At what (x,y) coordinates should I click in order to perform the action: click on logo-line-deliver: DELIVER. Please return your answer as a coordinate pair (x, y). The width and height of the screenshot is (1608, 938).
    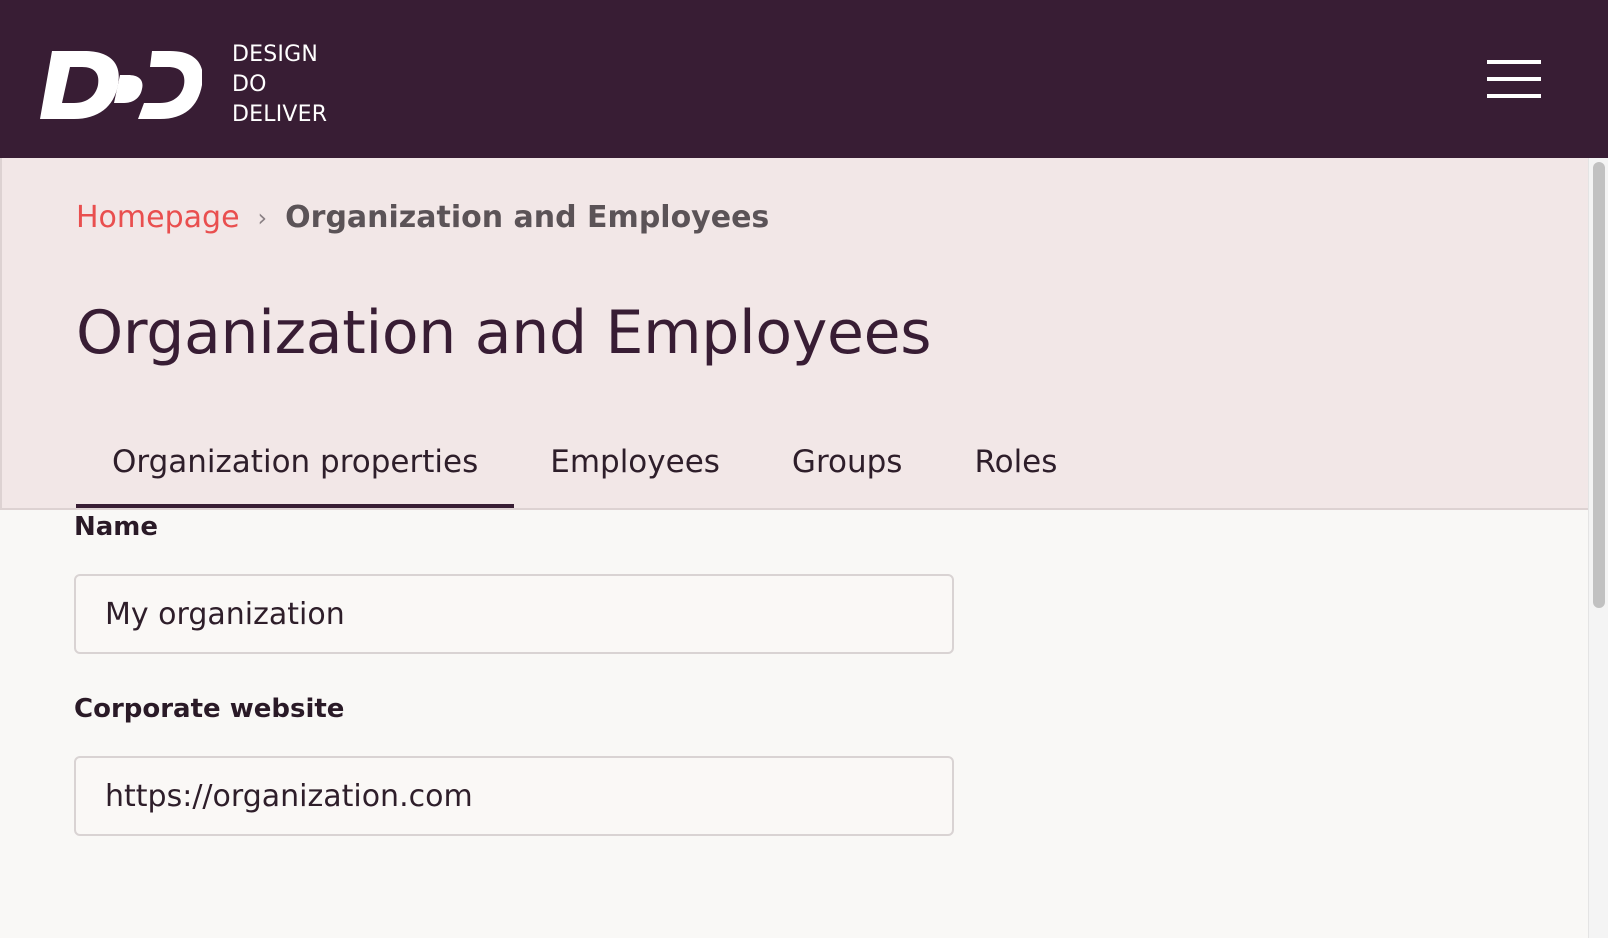
    Looking at the image, I should click on (280, 114).